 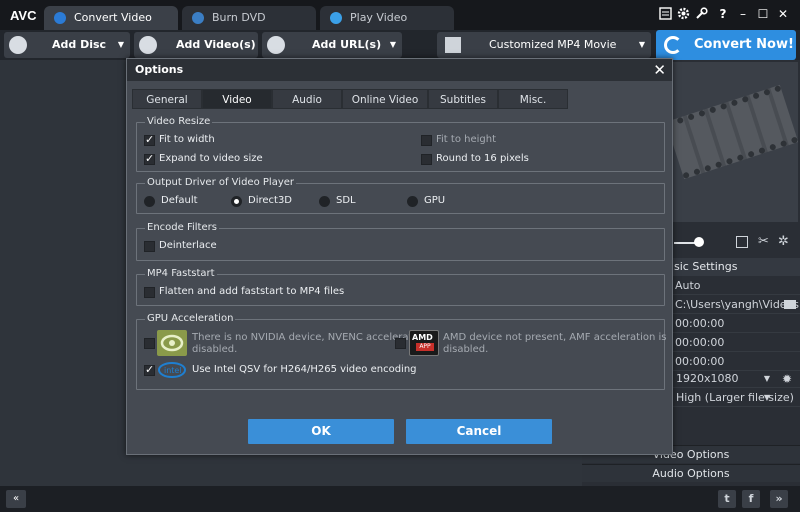 What do you see at coordinates (435, 200) in the screenshot?
I see `radio-gpu-label: GPU` at bounding box center [435, 200].